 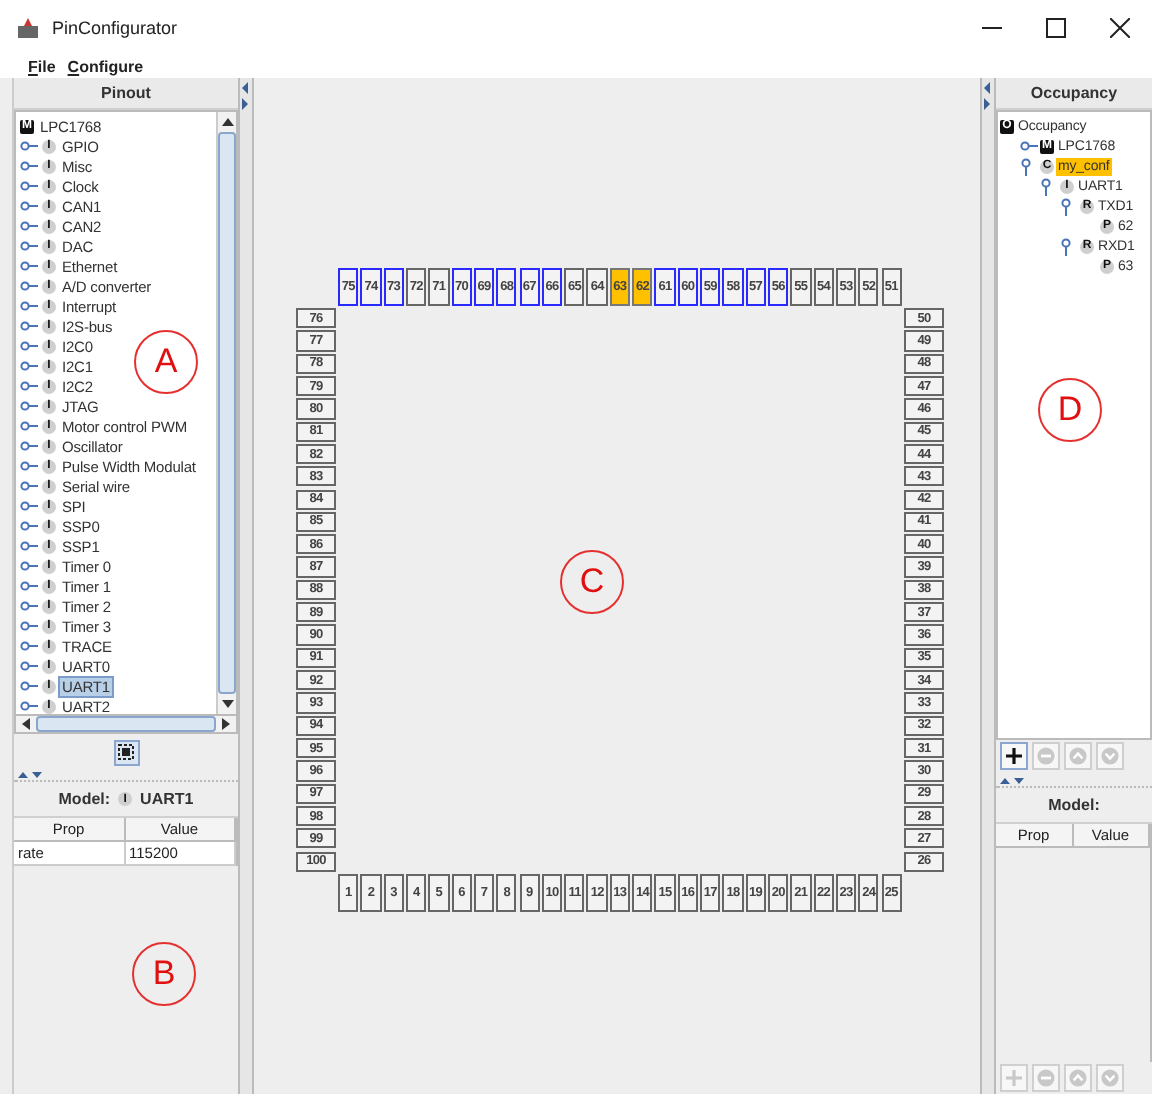 I want to click on select-button, so click(x=126, y=752).